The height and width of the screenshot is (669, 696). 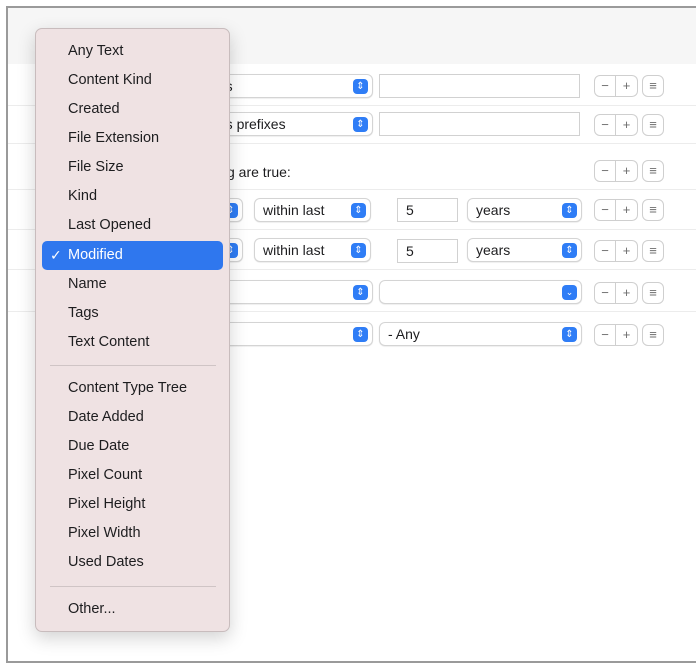 What do you see at coordinates (56, 255) in the screenshot?
I see `checkmark-icon: ✓` at bounding box center [56, 255].